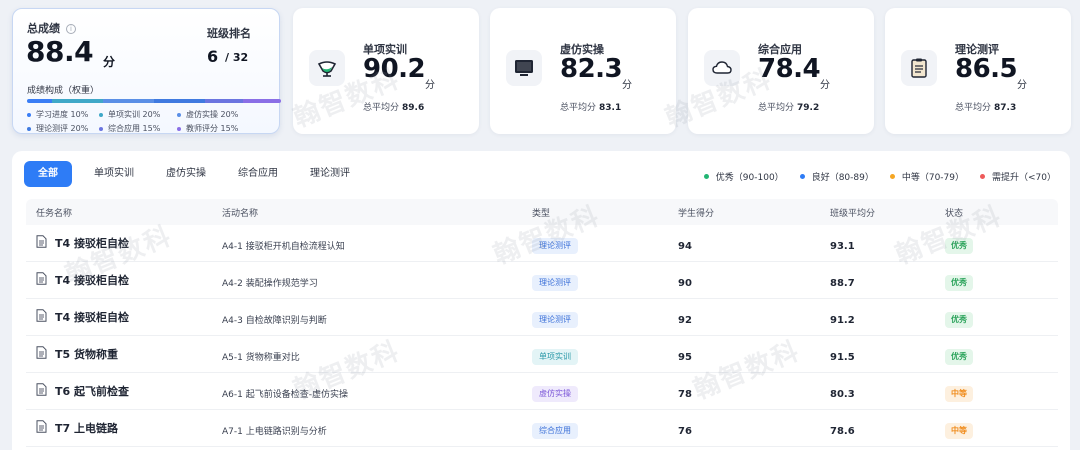 The image size is (1080, 450). What do you see at coordinates (524, 68) in the screenshot?
I see `monitor-icon` at bounding box center [524, 68].